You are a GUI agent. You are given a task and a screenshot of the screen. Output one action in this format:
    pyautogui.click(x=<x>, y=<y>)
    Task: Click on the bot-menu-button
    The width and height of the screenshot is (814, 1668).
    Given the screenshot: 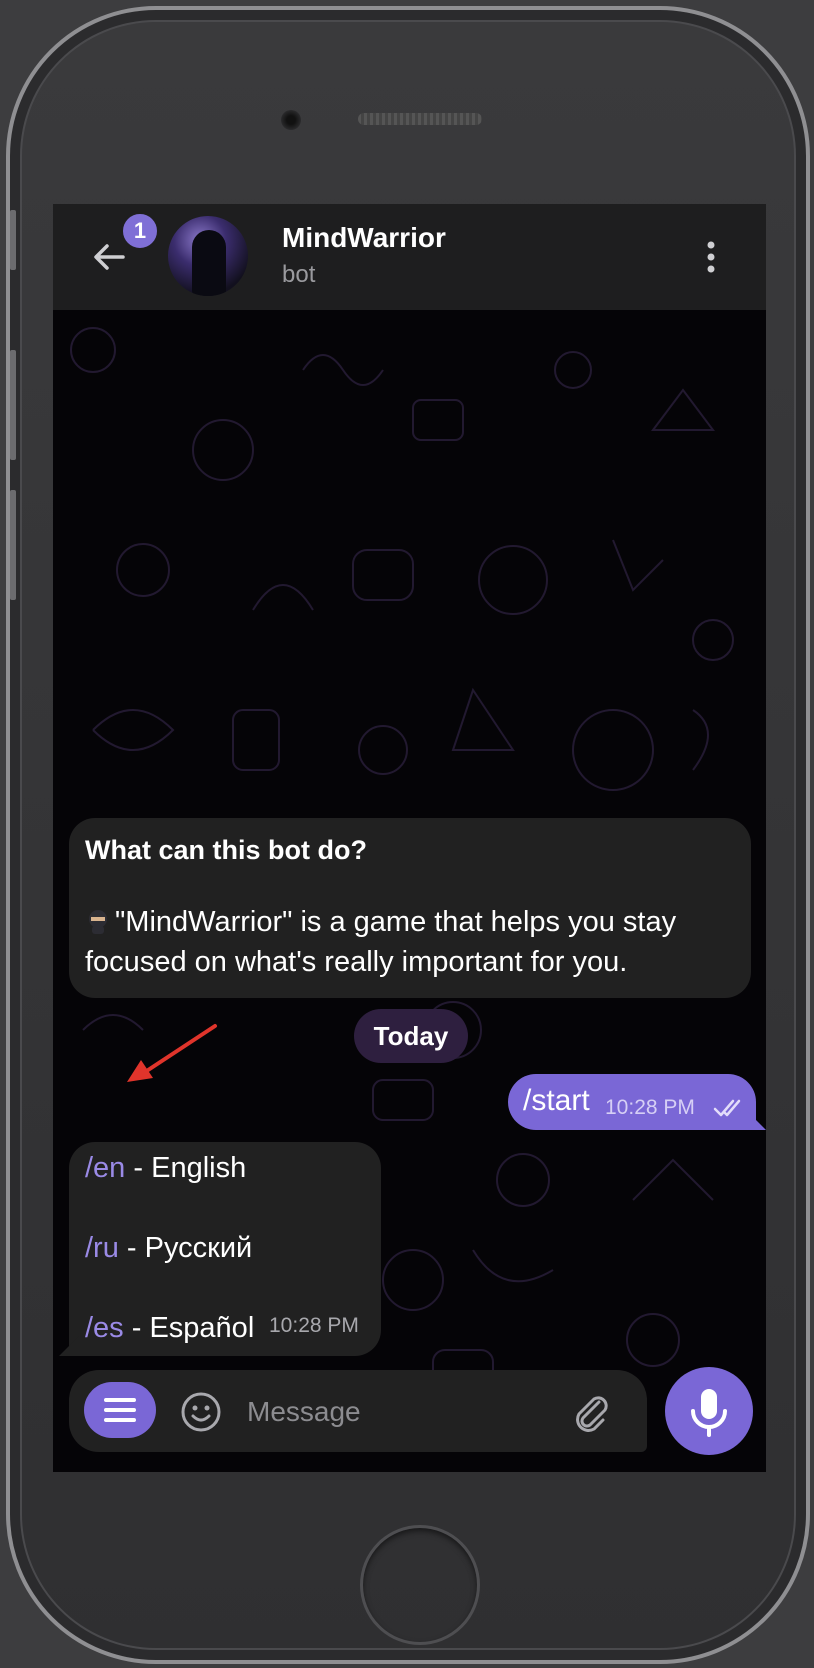 What is the action you would take?
    pyautogui.click(x=120, y=1410)
    